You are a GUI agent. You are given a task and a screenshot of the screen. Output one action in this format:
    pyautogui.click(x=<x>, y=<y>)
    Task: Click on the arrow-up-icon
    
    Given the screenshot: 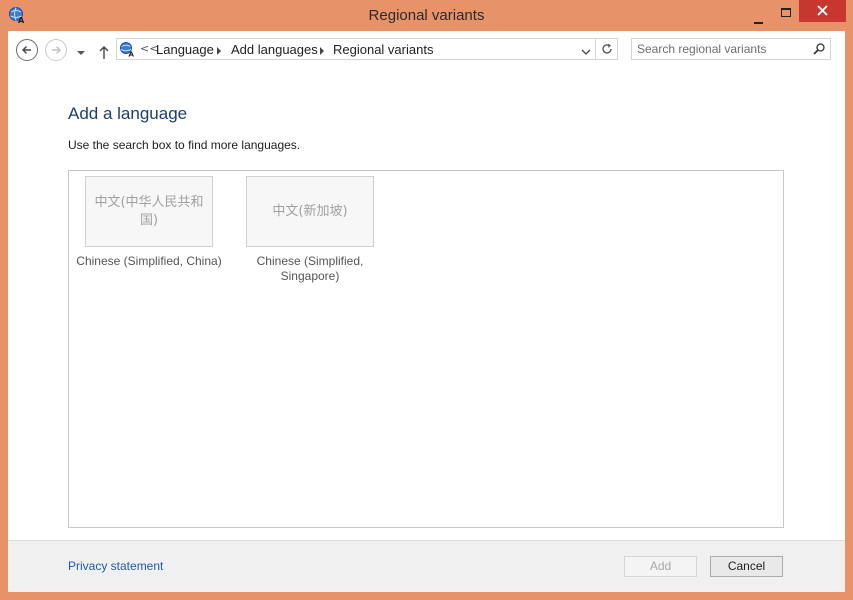 What is the action you would take?
    pyautogui.click(x=104, y=52)
    